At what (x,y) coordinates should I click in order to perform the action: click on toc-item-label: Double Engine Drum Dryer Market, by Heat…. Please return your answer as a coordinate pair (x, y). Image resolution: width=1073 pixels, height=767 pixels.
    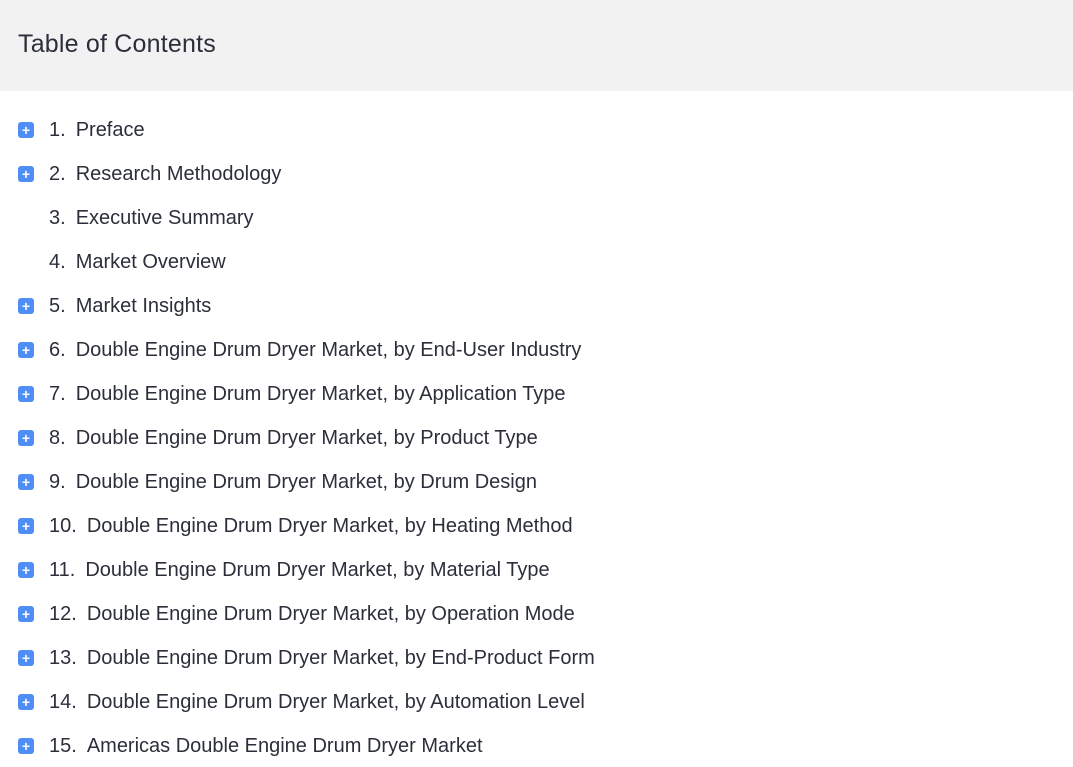
    Looking at the image, I should click on (330, 526).